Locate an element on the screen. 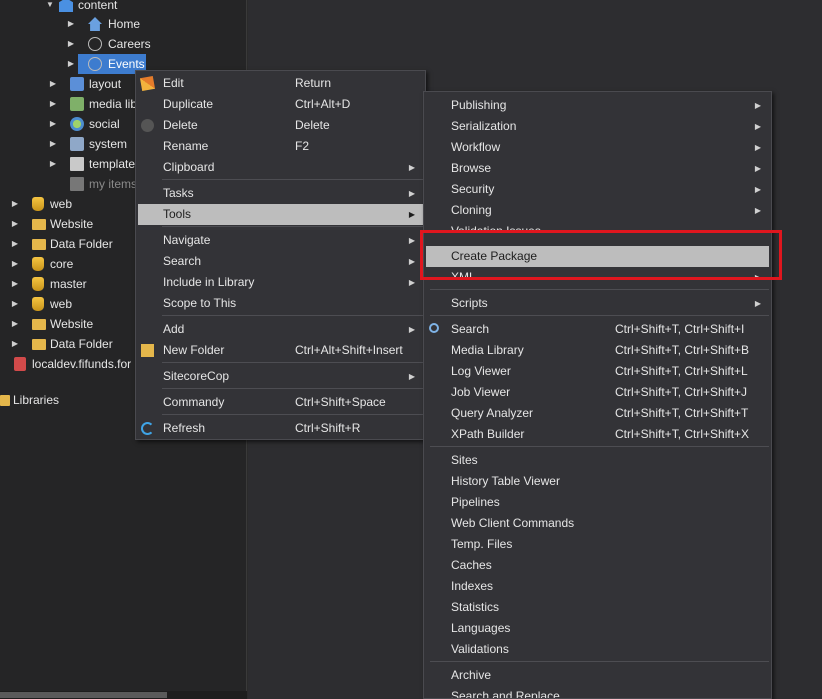  collapse-arrow-icon: ▼ is located at coordinates (50, 7).